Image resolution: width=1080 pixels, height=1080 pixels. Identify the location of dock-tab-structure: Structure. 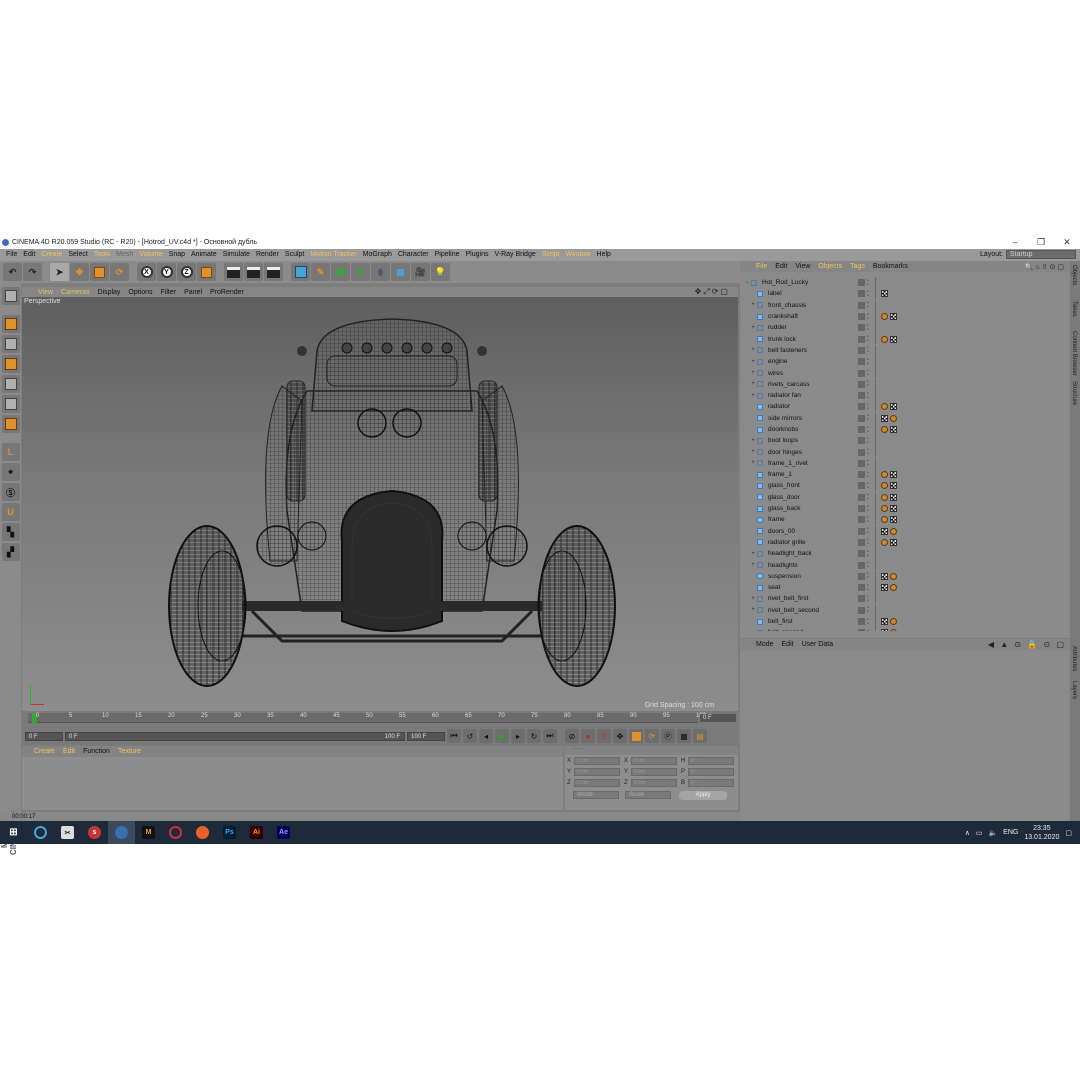
(1074, 393).